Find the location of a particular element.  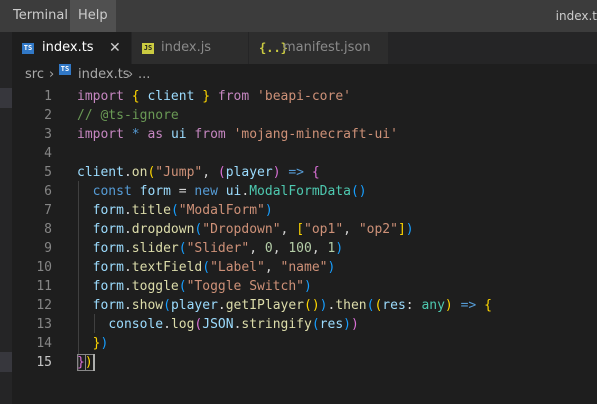

line-number: 2 is located at coordinates (48, 115).